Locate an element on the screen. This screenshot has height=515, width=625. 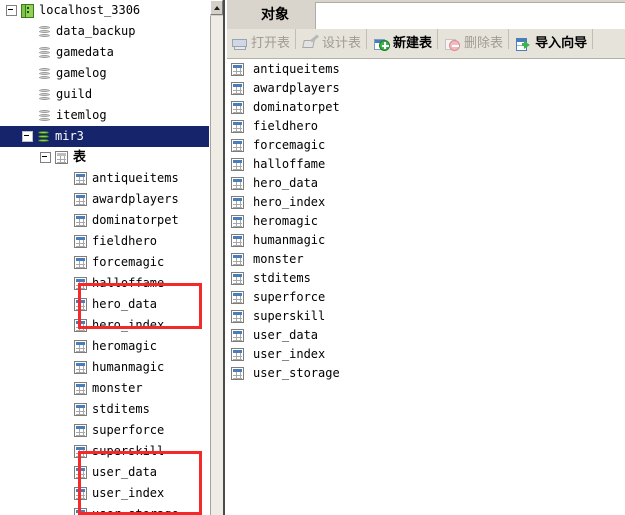
database-green-icon is located at coordinates (43, 137).